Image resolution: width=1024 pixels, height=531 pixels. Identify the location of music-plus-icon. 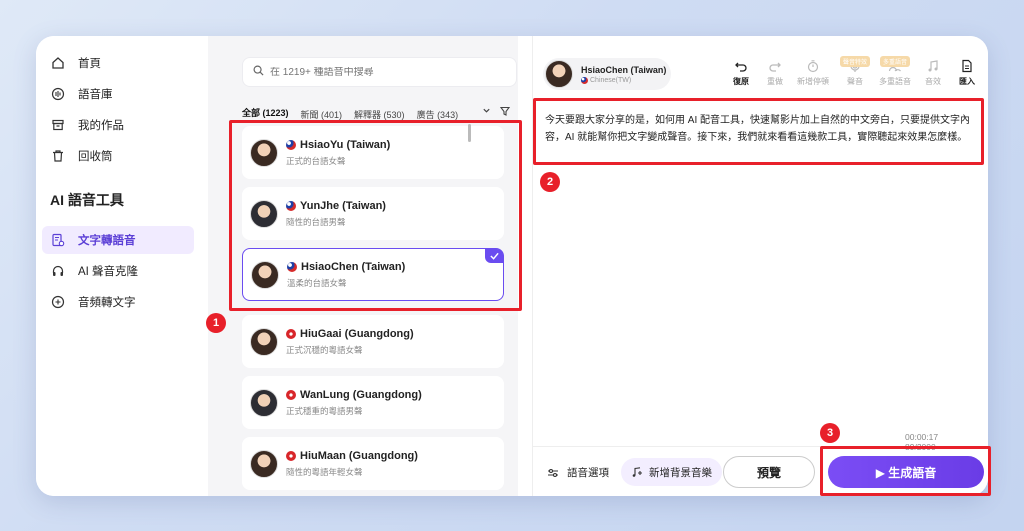
(637, 472).